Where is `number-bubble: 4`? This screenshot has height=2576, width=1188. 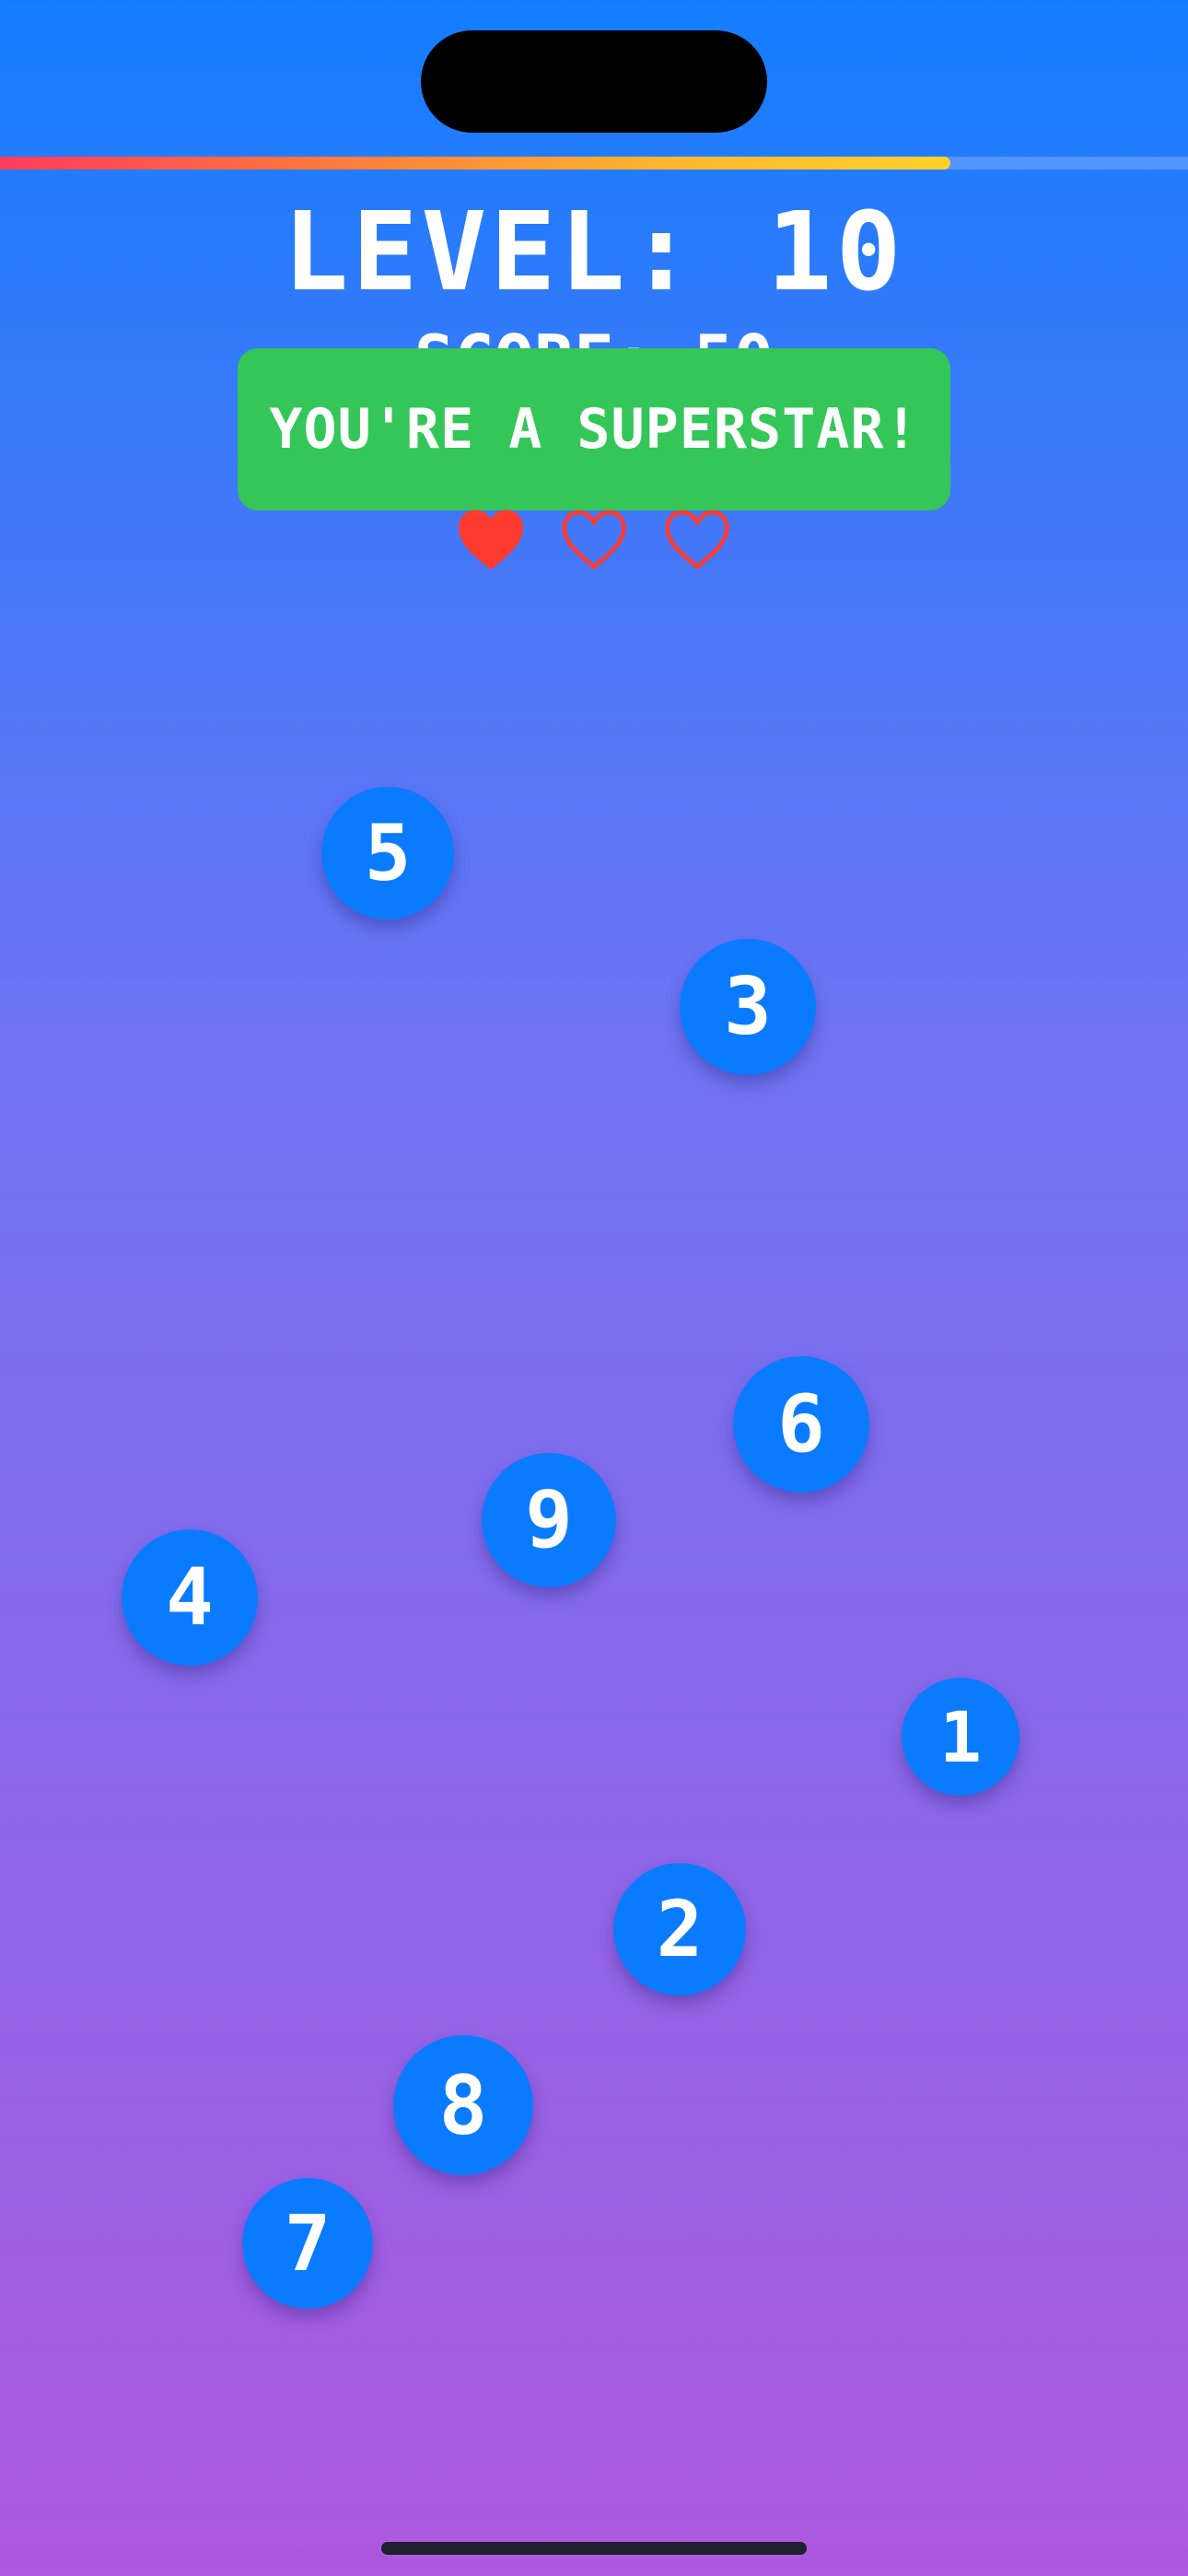
number-bubble: 4 is located at coordinates (190, 1597).